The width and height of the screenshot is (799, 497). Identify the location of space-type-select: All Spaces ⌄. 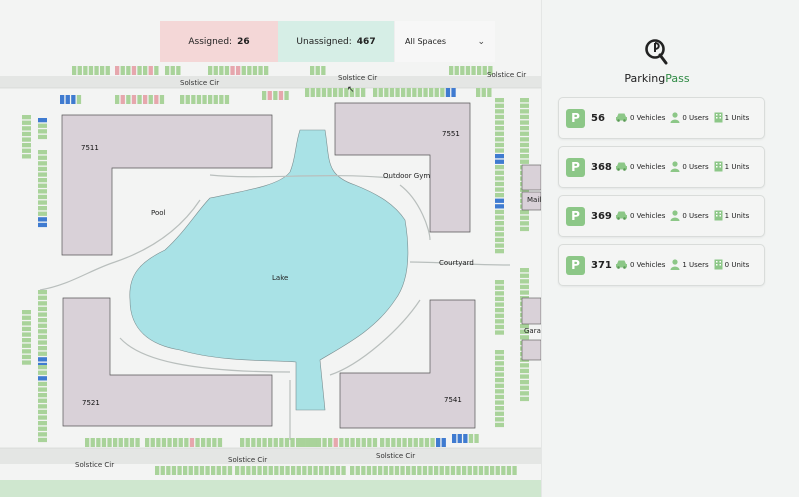
(444, 41).